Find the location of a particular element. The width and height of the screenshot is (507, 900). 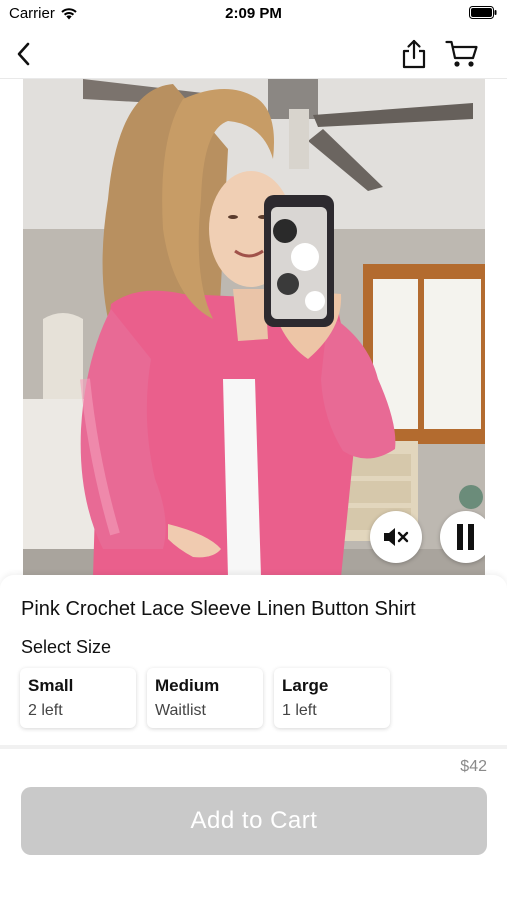

price-label: $42 is located at coordinates (473, 766).